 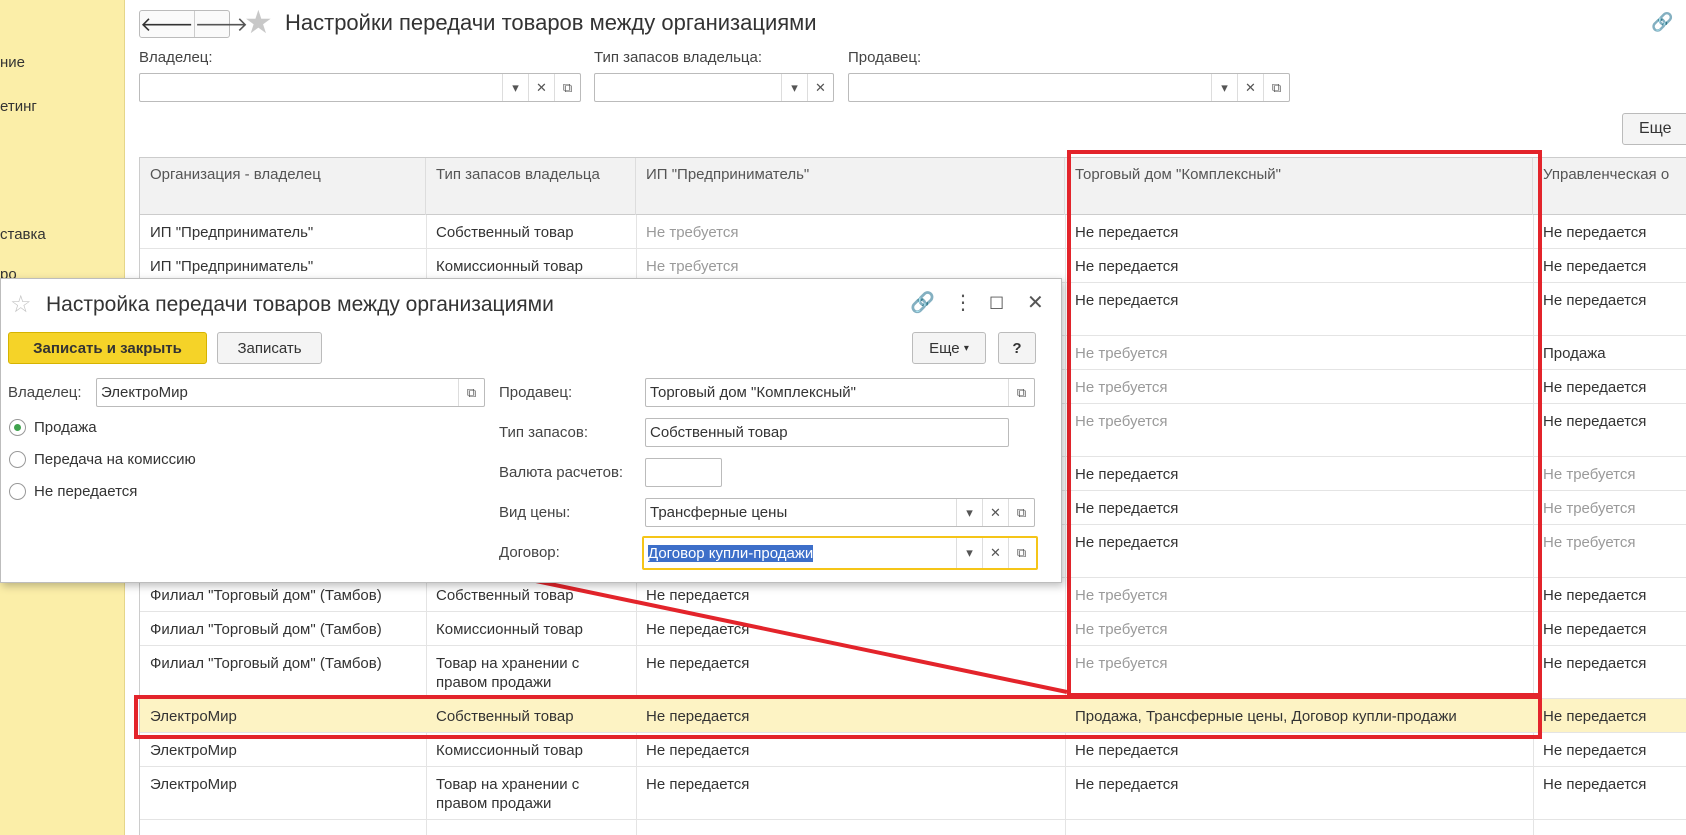 I want to click on col-stock-type: Тип запасов владельца, so click(x=531, y=186).